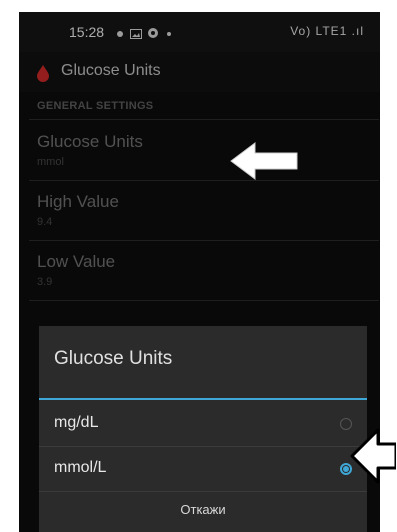  I want to click on cancel-button: Откажи, so click(203, 510).